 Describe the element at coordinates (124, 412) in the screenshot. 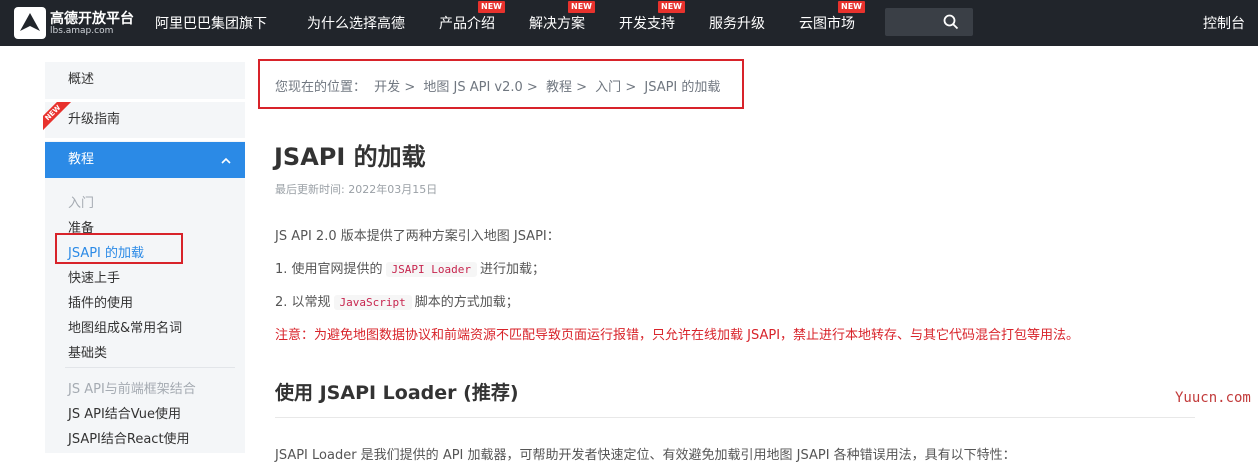

I see `sidebar-subitem-vue: JS API结合Vue使用` at that location.